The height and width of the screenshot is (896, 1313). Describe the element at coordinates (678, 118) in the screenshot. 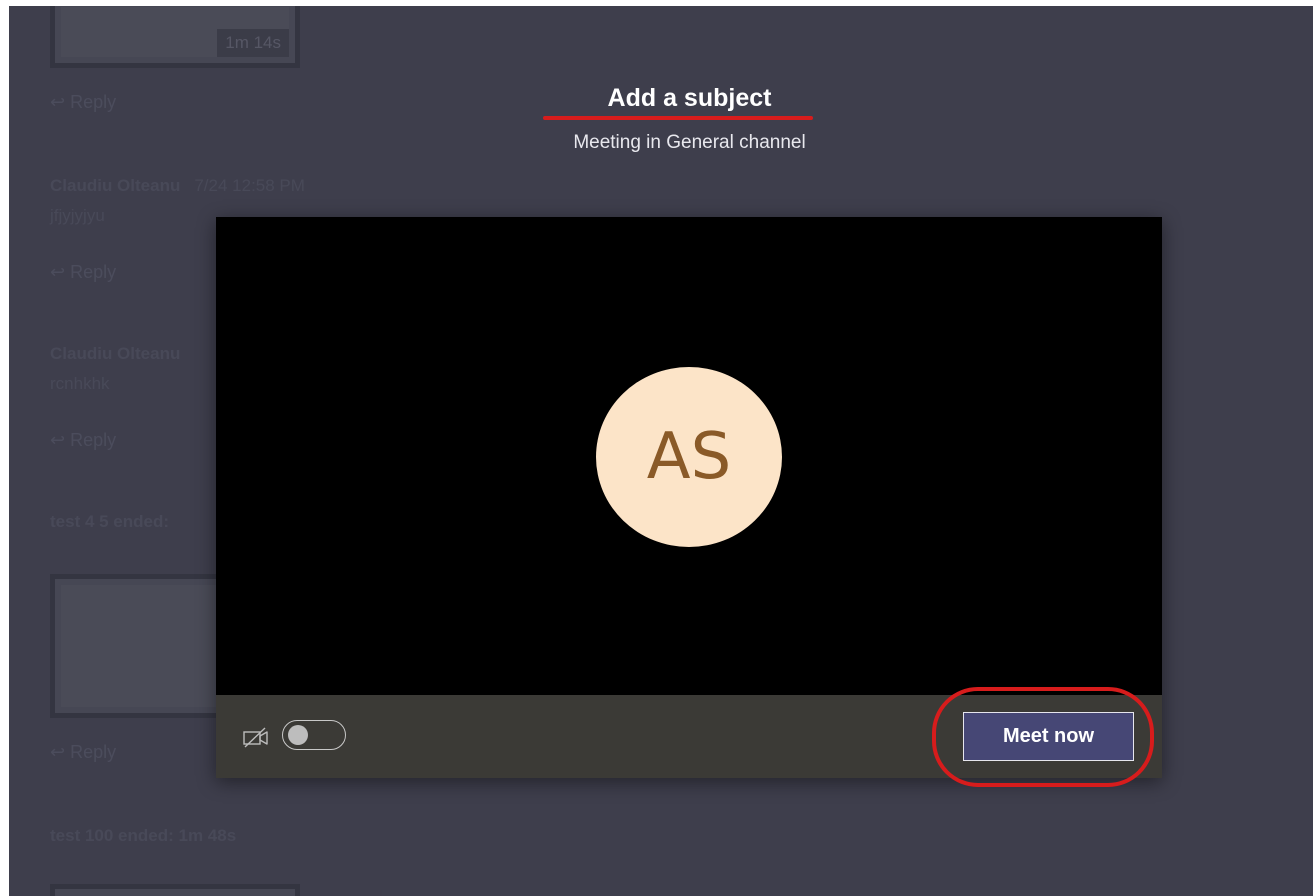

I see `annotation-underline` at that location.